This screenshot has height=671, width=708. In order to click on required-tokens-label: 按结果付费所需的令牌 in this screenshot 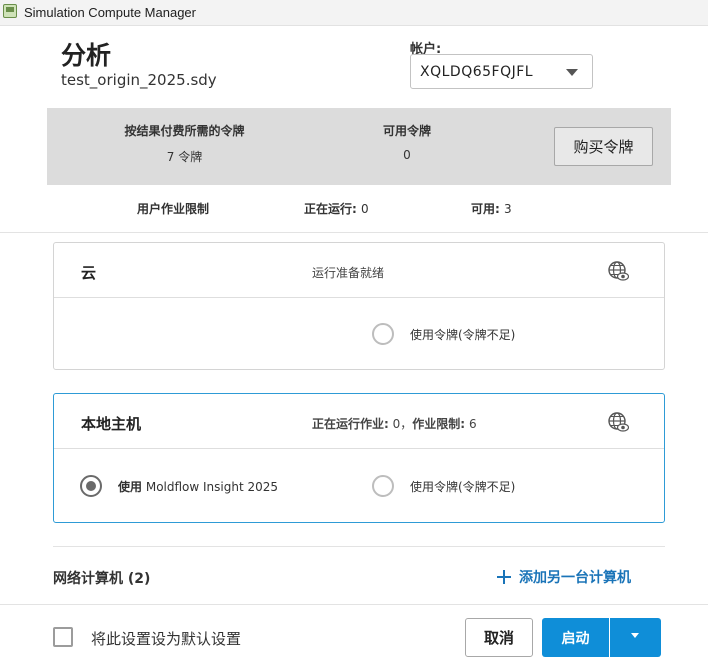, I will do `click(184, 131)`.